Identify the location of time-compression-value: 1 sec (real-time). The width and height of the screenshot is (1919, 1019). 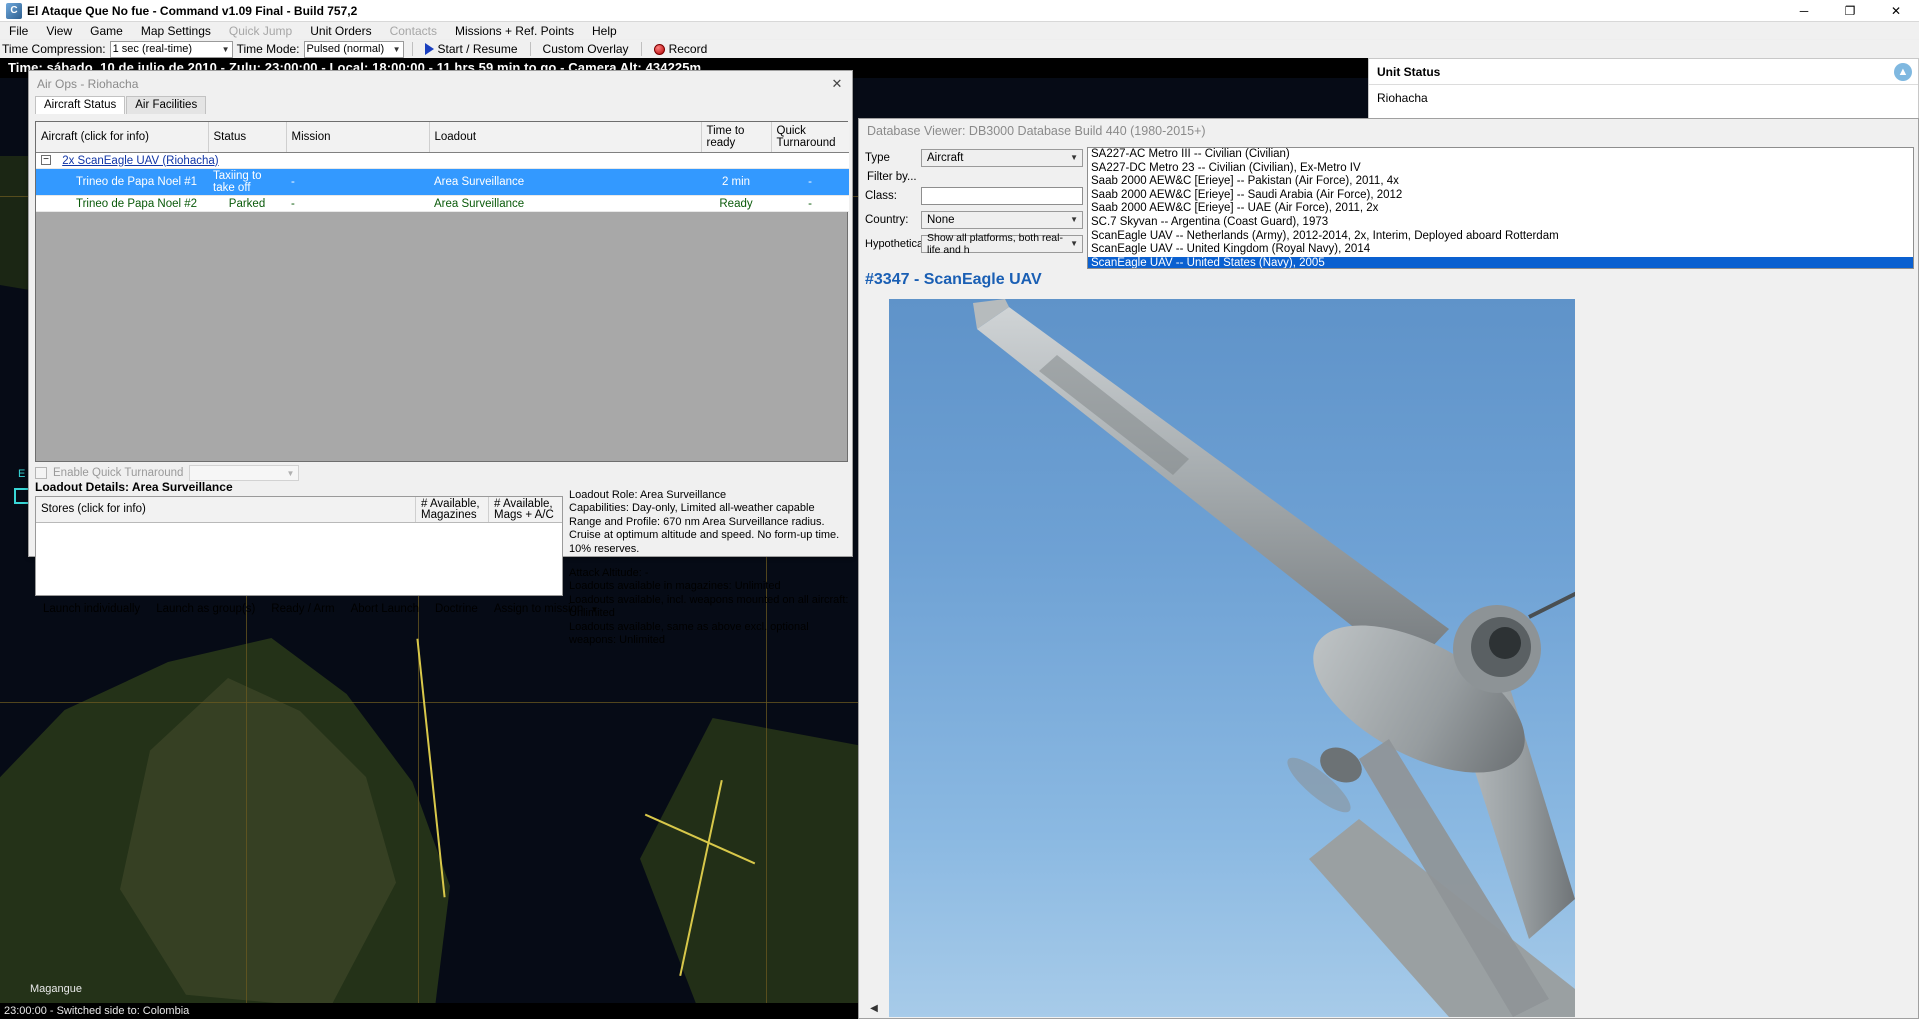
(152, 49).